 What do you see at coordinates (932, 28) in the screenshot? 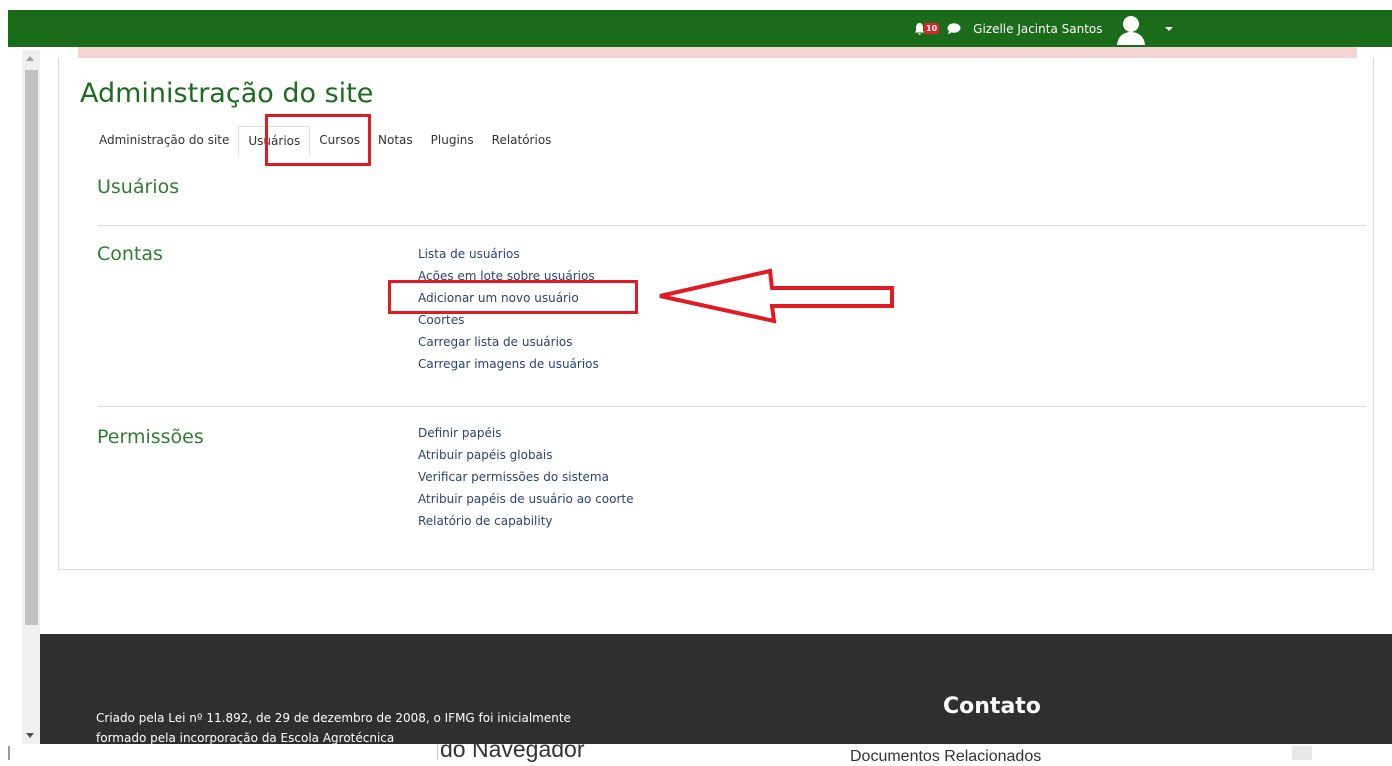
I see `notification-badge: 10` at bounding box center [932, 28].